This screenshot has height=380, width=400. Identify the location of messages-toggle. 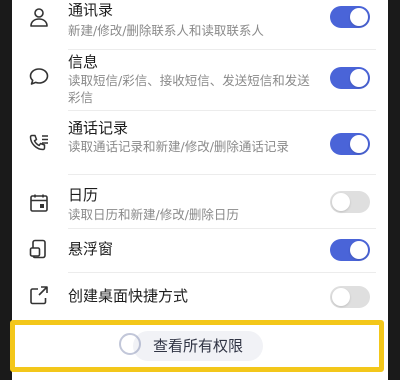
(350, 78).